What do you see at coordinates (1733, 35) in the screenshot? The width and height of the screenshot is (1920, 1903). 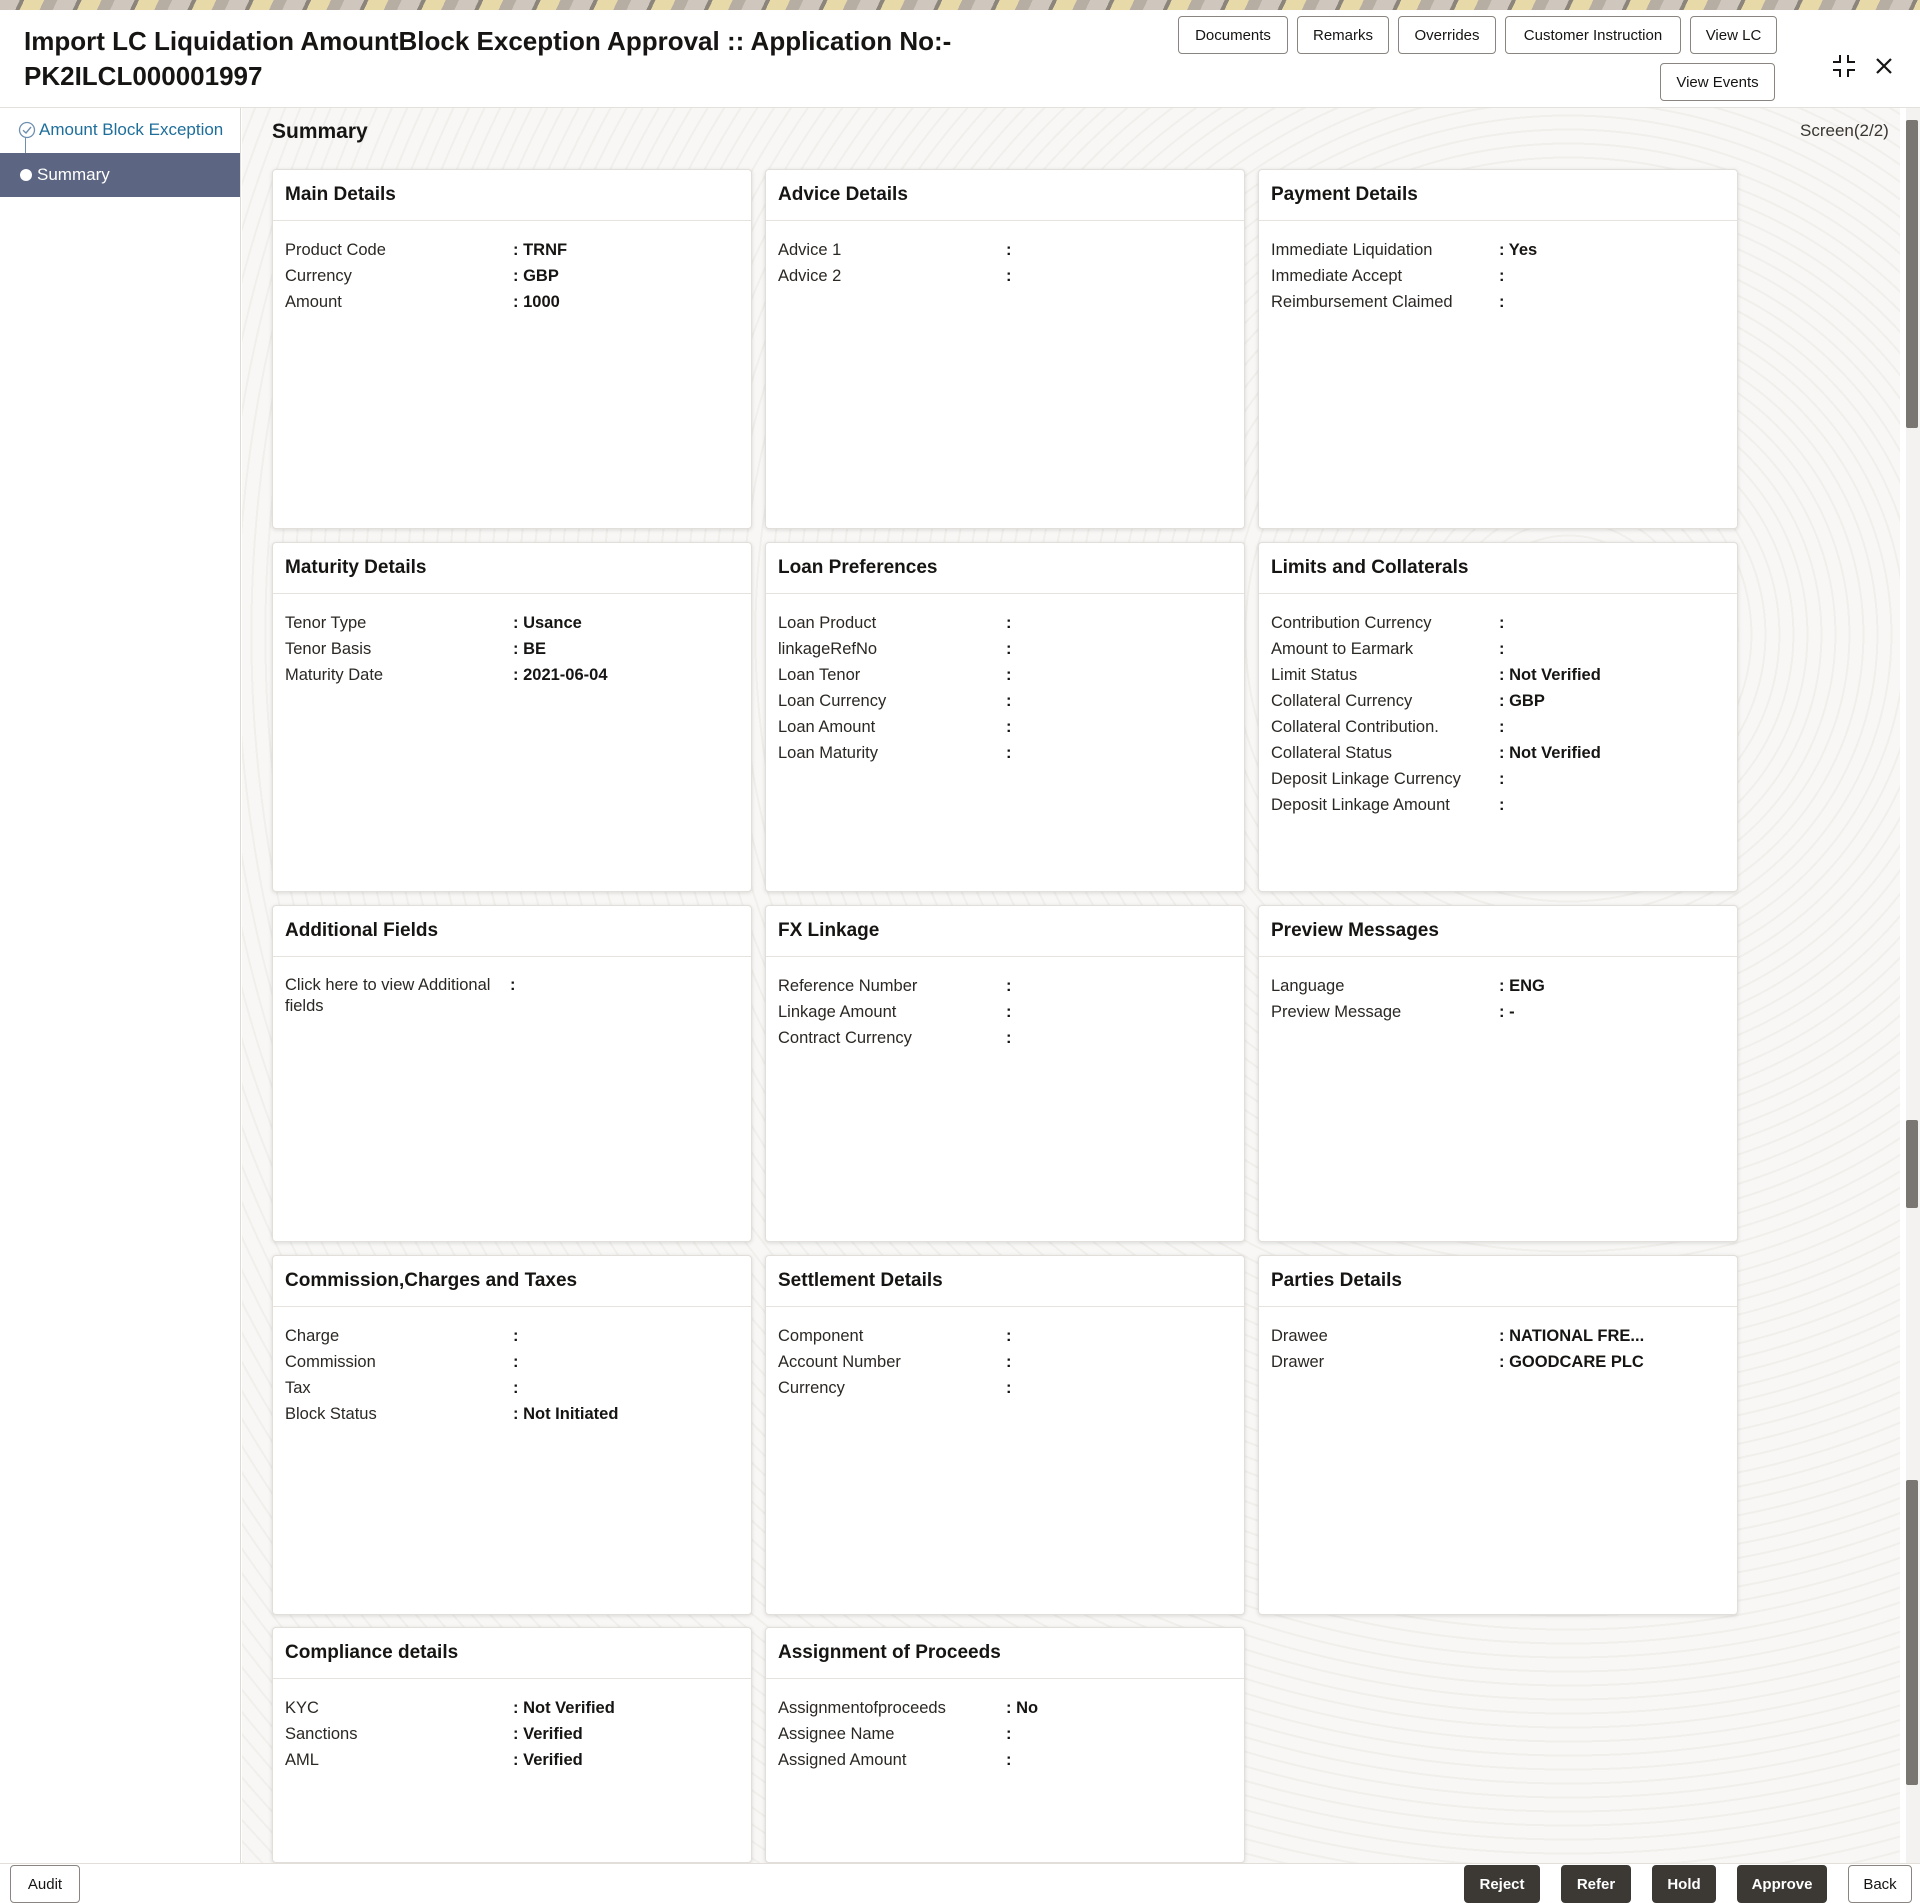 I see `view-lc-button: View LC` at bounding box center [1733, 35].